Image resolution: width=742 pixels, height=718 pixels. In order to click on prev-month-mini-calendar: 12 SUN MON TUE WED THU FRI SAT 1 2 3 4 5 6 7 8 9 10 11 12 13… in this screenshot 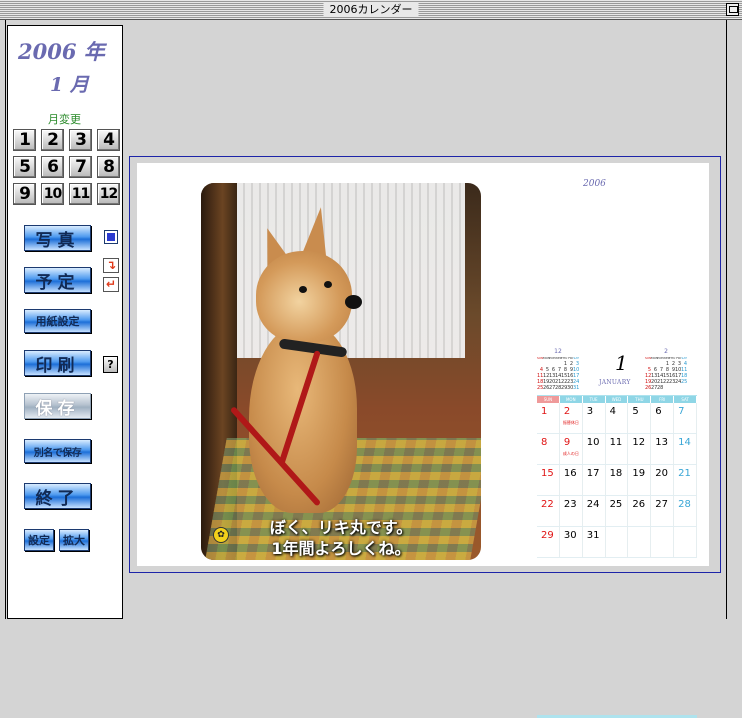, I will do `click(558, 370)`.